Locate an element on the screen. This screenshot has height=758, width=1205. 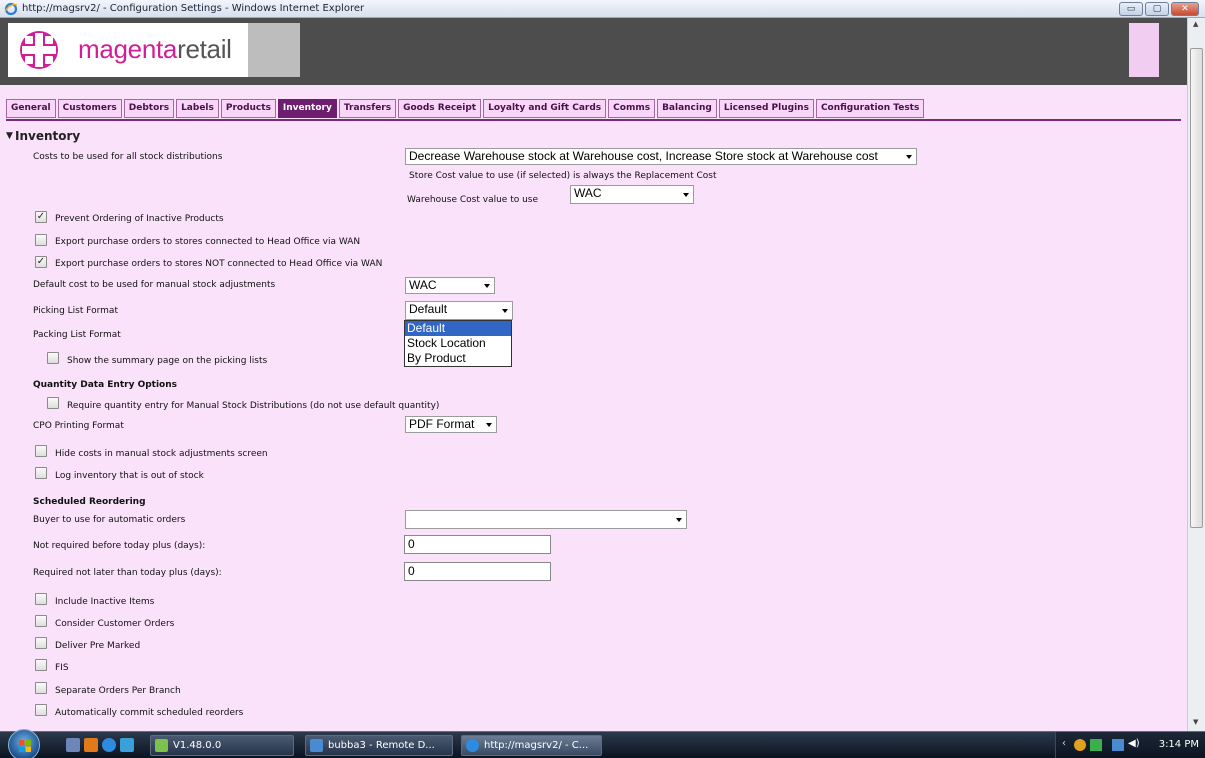
tray-status-icon is located at coordinates (1096, 745).